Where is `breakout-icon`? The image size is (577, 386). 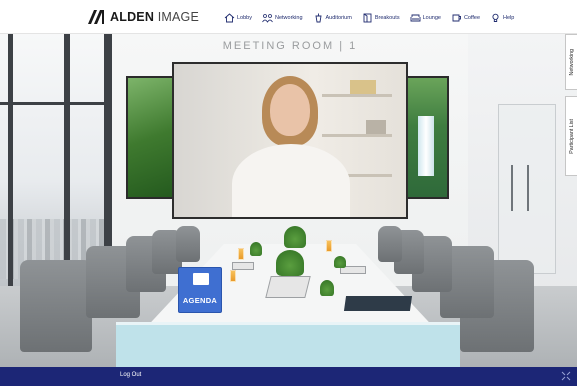
breakout-icon is located at coordinates (367, 18).